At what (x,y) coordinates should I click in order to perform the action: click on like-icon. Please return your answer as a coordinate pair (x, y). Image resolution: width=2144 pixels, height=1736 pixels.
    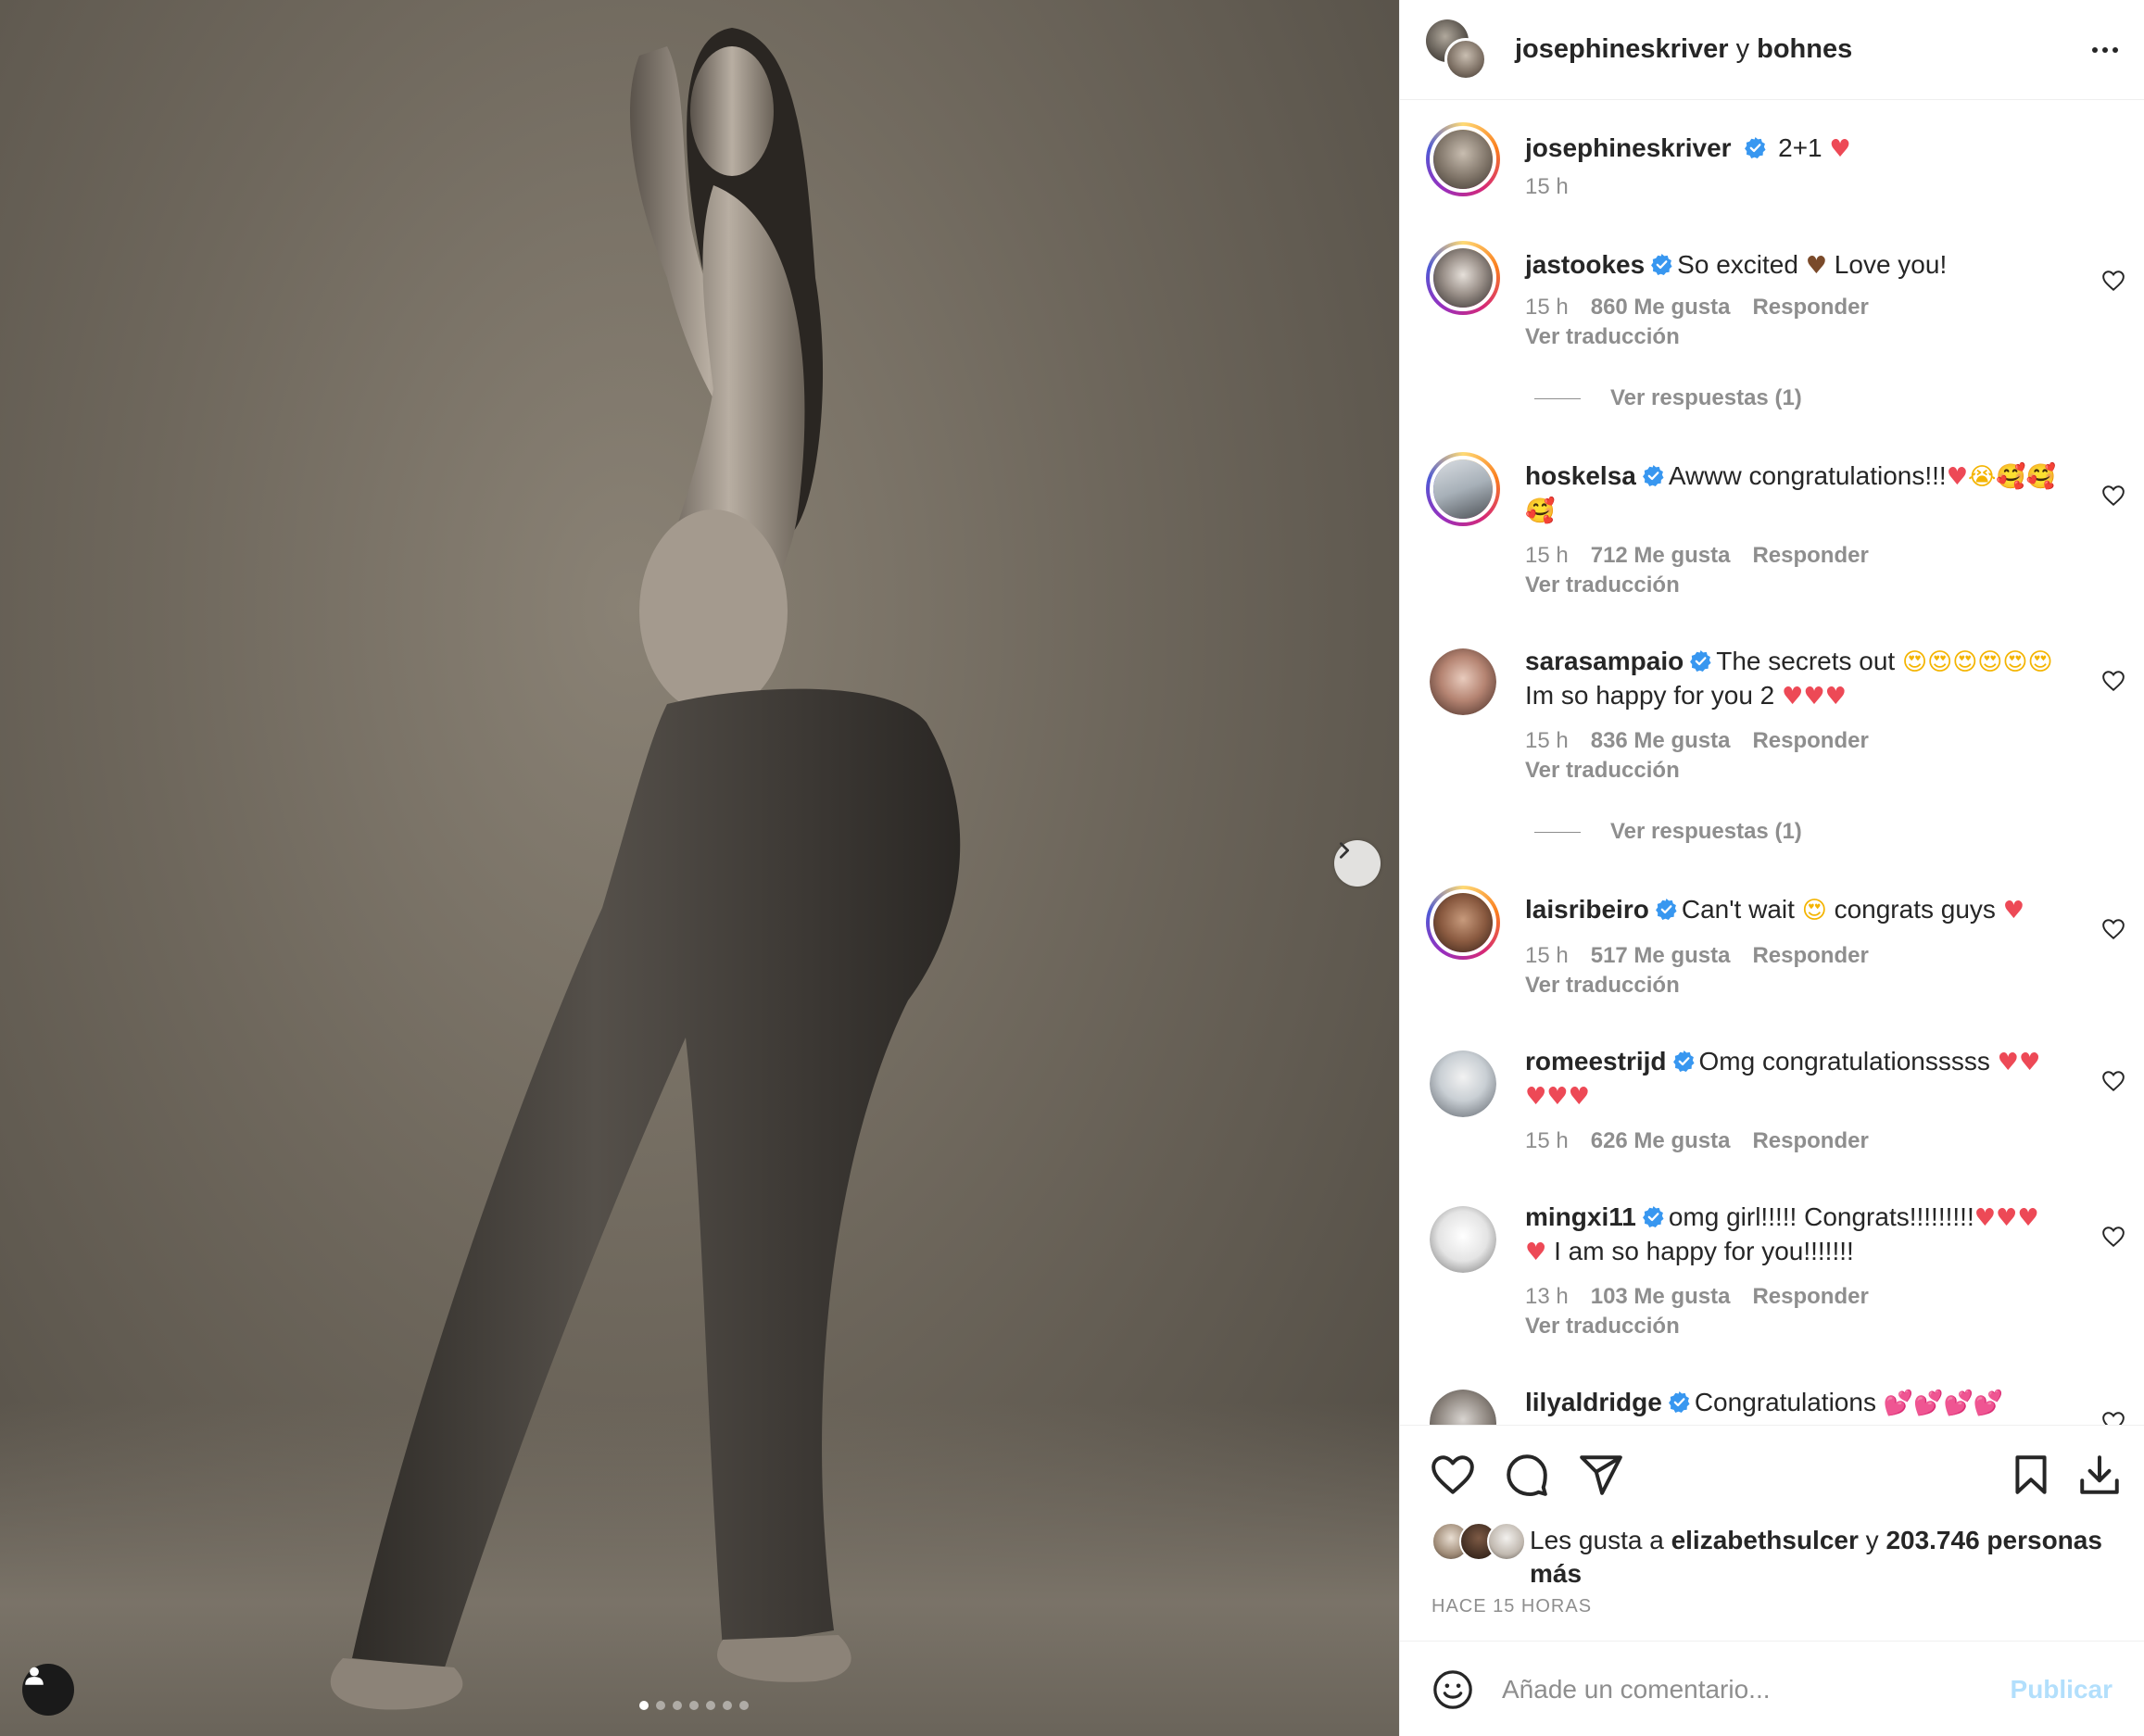
    Looking at the image, I should click on (1453, 1475).